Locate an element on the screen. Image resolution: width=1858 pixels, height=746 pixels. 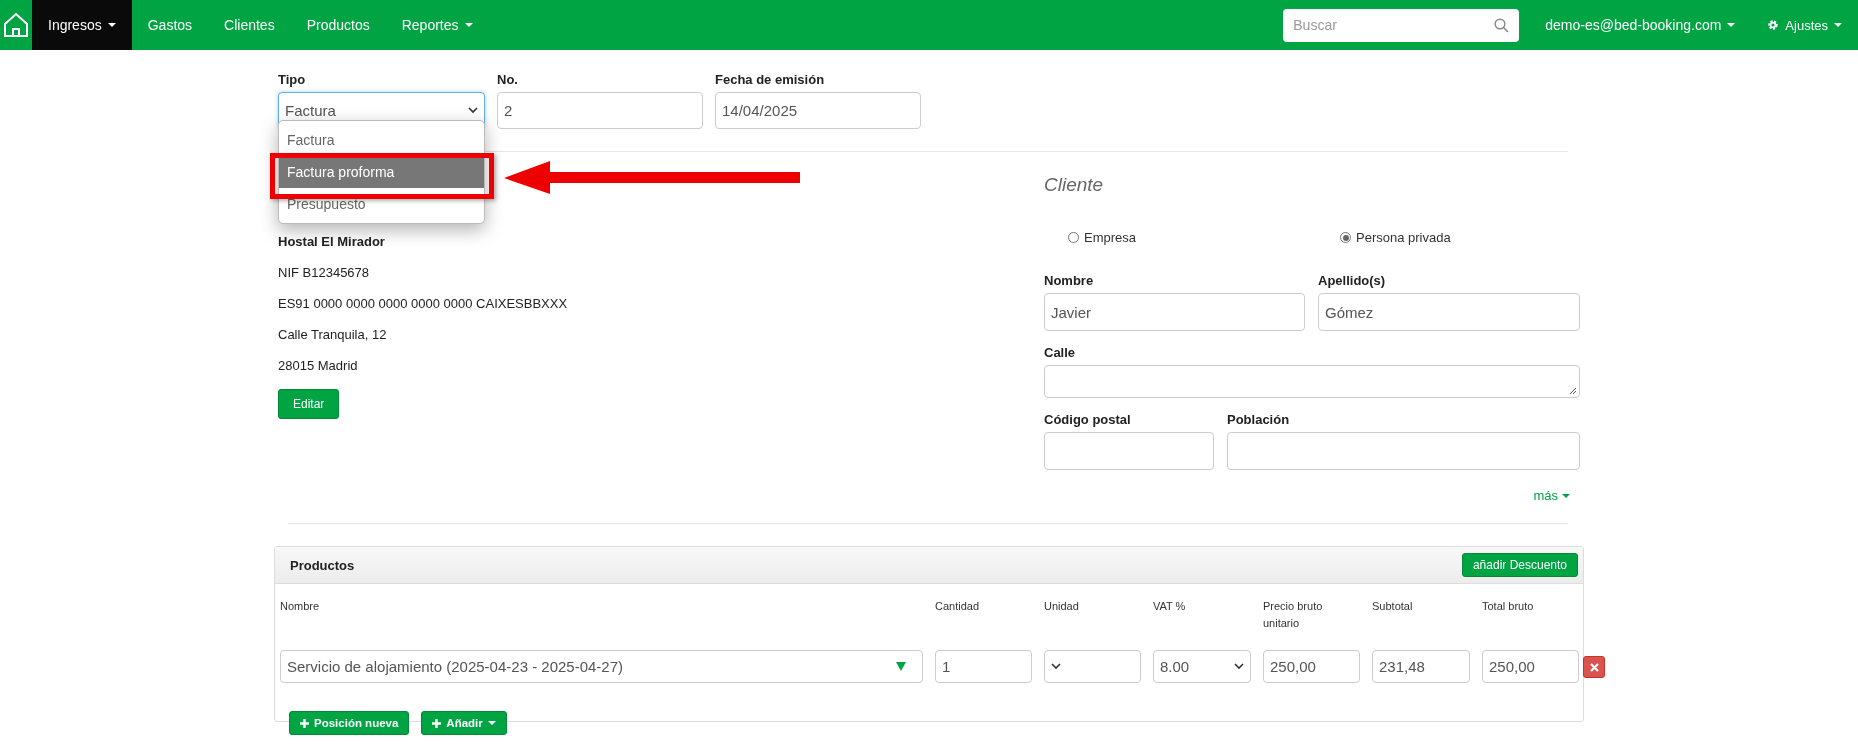
select-field: 8.00 is located at coordinates (1202, 666).